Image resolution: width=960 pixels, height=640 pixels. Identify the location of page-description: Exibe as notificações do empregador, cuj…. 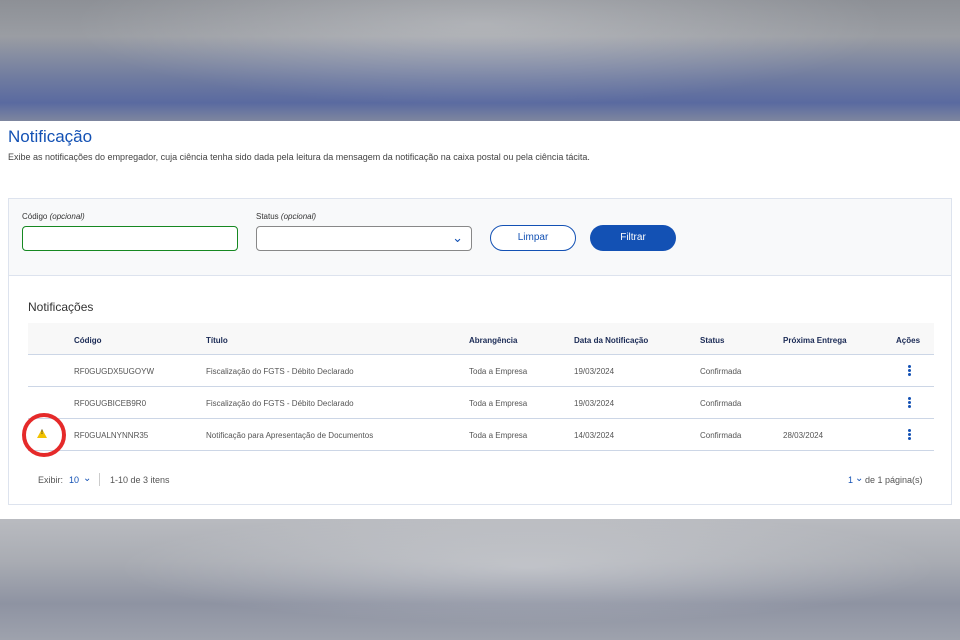
(299, 157).